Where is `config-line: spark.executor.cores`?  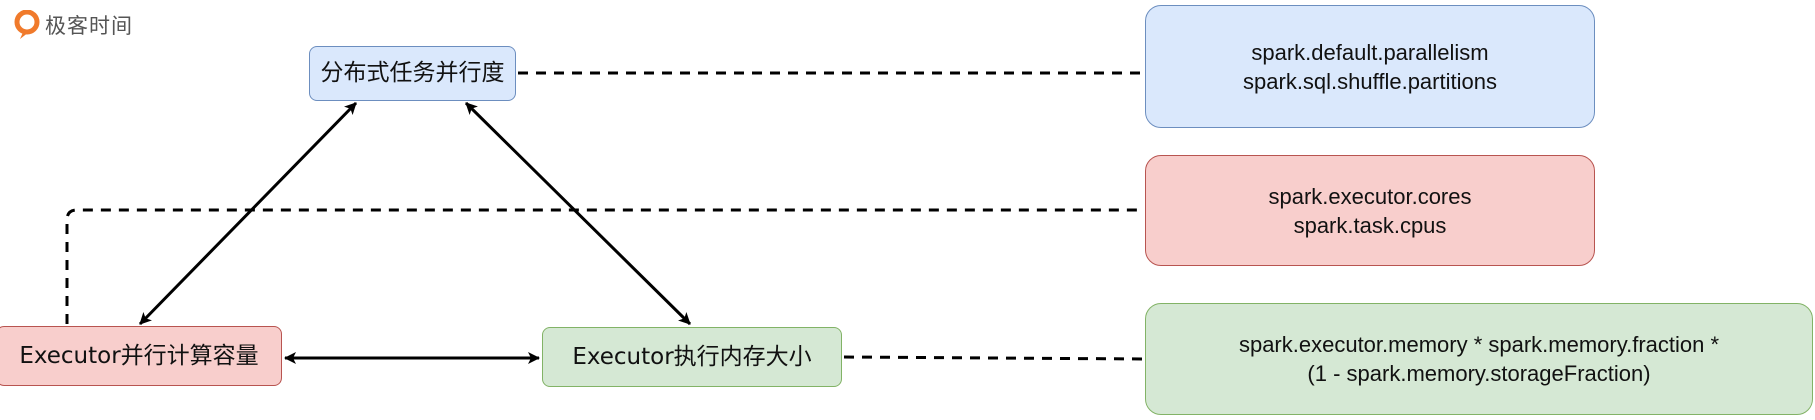
config-line: spark.executor.cores is located at coordinates (1370, 196).